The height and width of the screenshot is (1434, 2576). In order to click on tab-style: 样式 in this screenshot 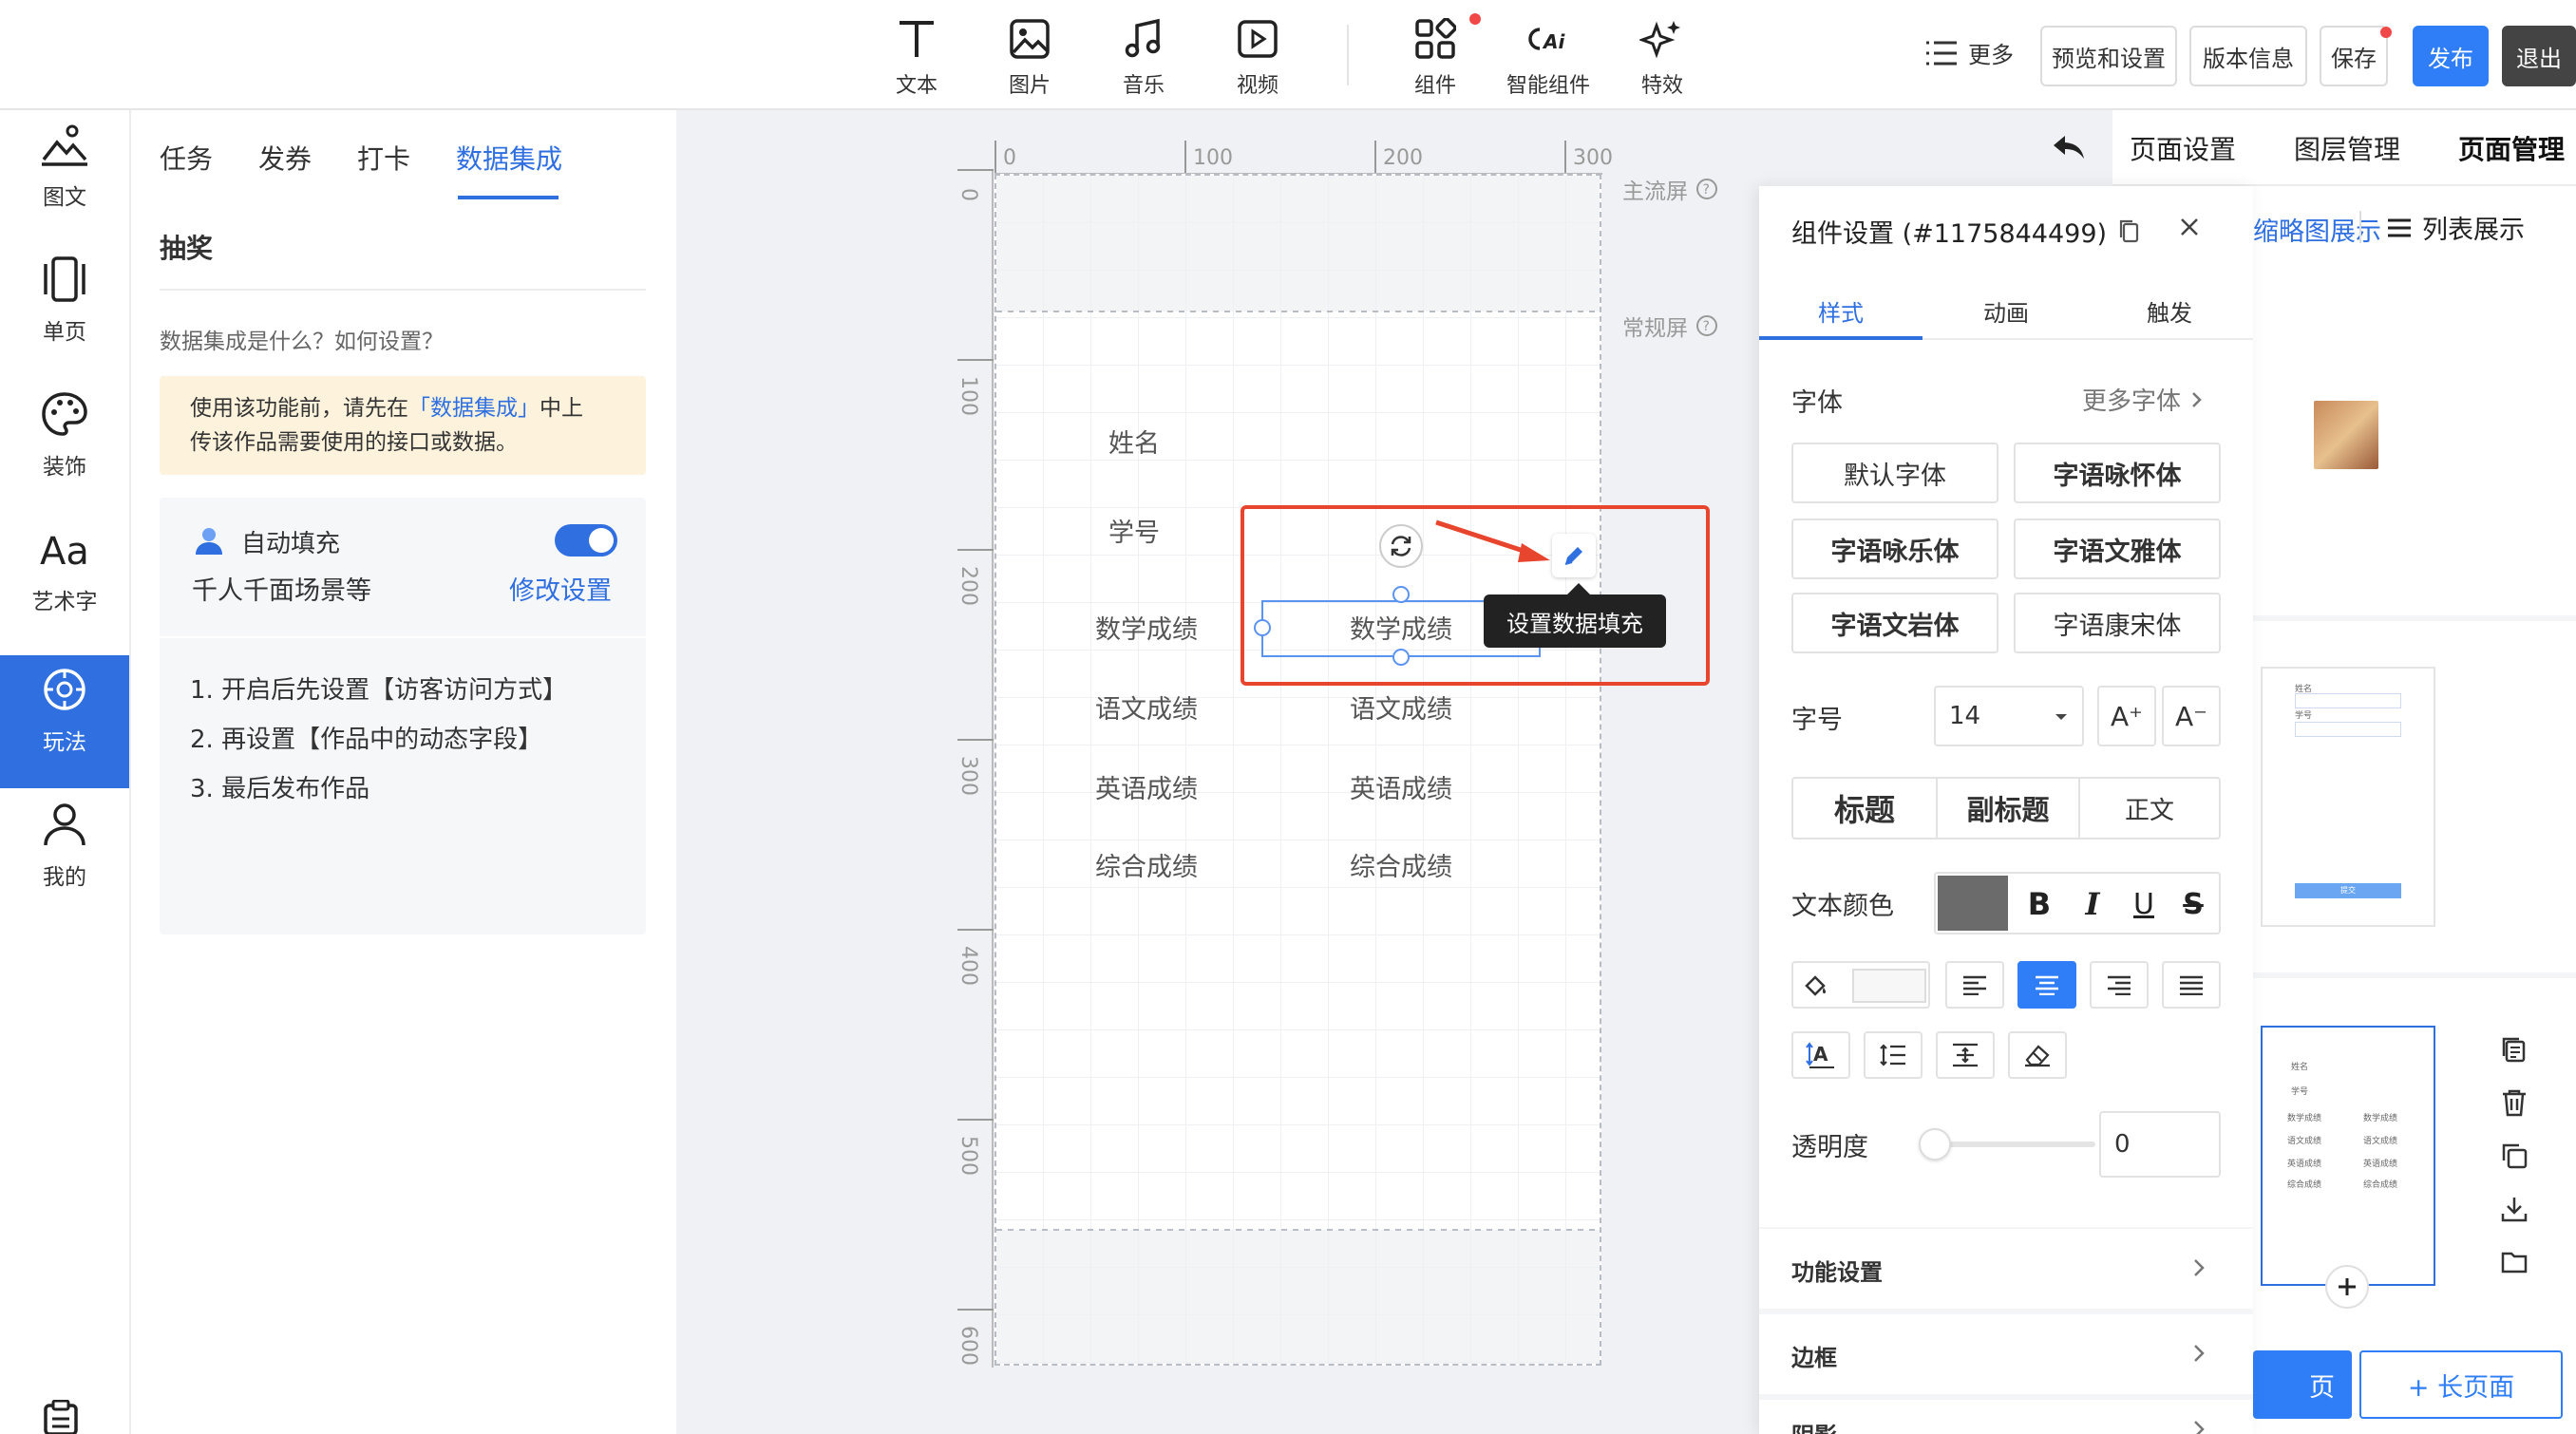, I will do `click(1841, 311)`.